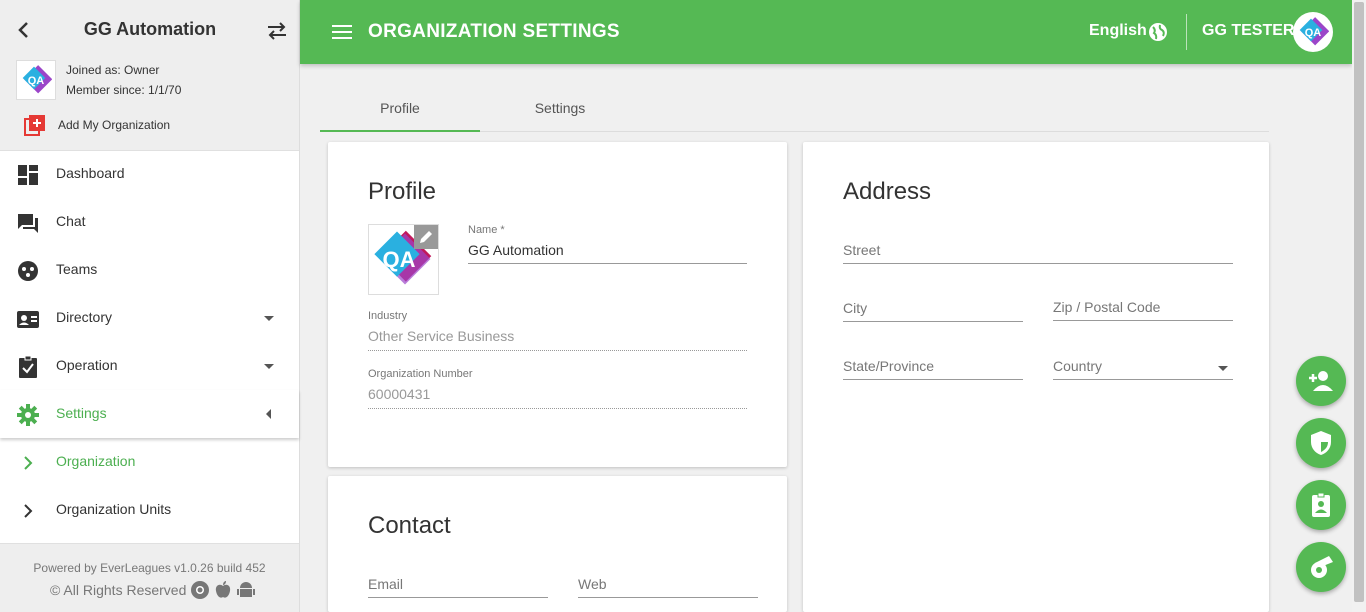 The width and height of the screenshot is (1366, 612). I want to click on sidebar-subitem-organization-units: Organization Units, so click(149, 510).